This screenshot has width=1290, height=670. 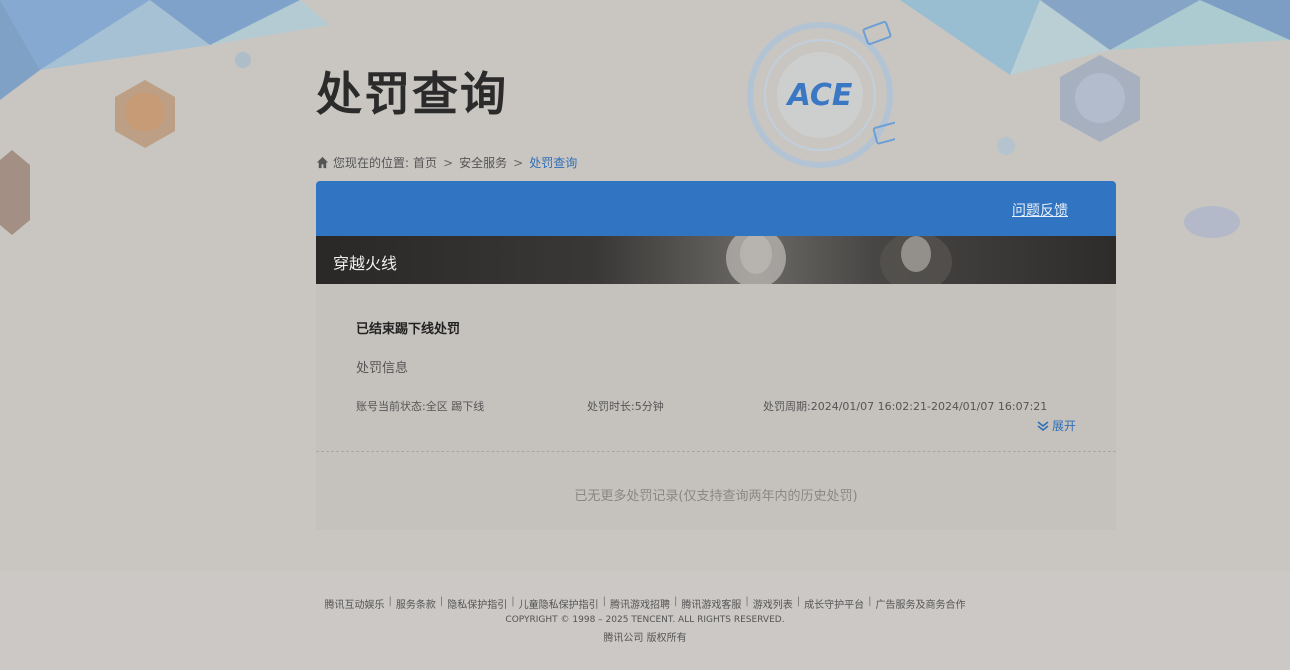 I want to click on footer-link-ads: 广告服务及商务合作, so click(x=921, y=603).